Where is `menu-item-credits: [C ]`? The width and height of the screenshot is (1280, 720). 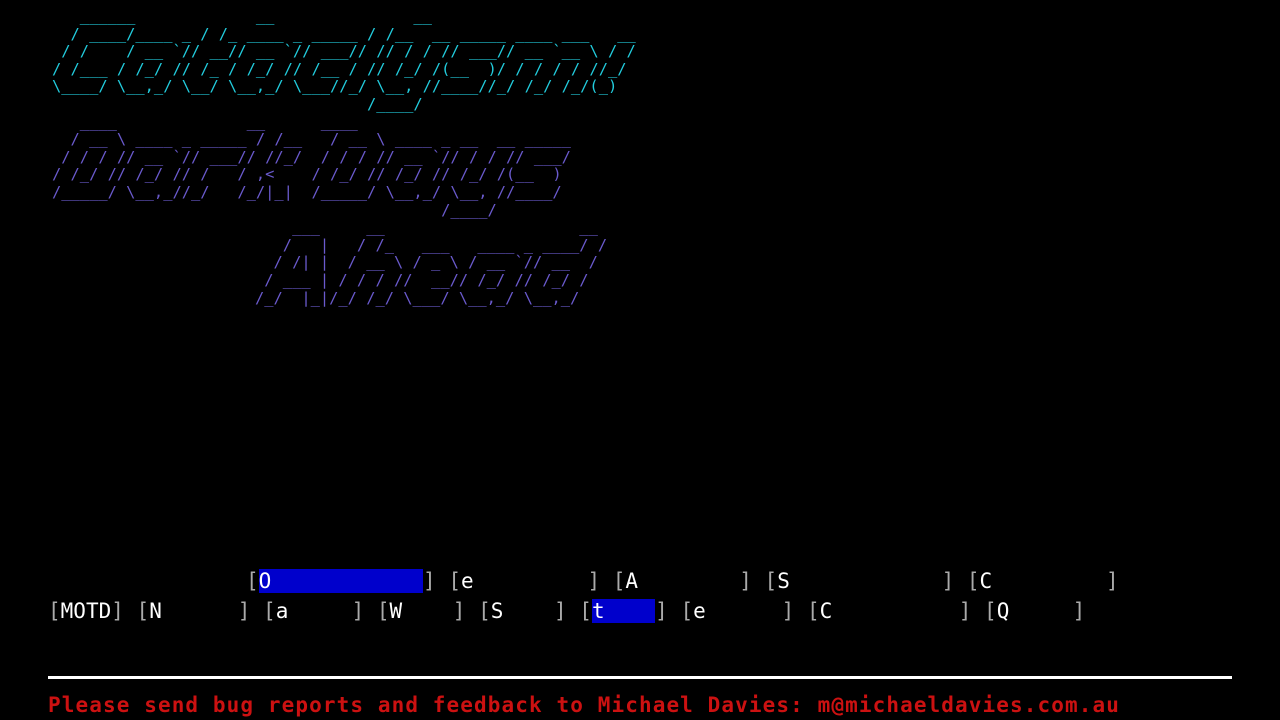
menu-item-credits: [C ] is located at coordinates (1043, 581).